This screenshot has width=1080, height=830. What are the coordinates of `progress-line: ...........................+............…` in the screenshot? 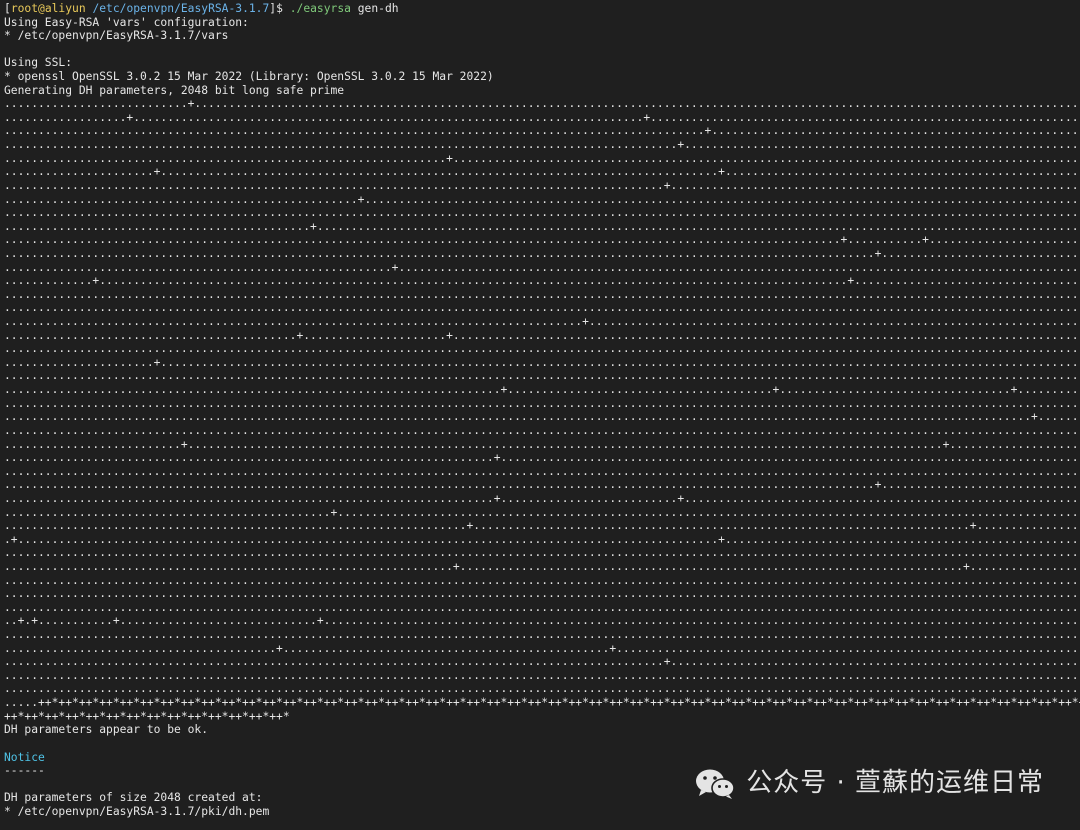 It's located at (542, 104).